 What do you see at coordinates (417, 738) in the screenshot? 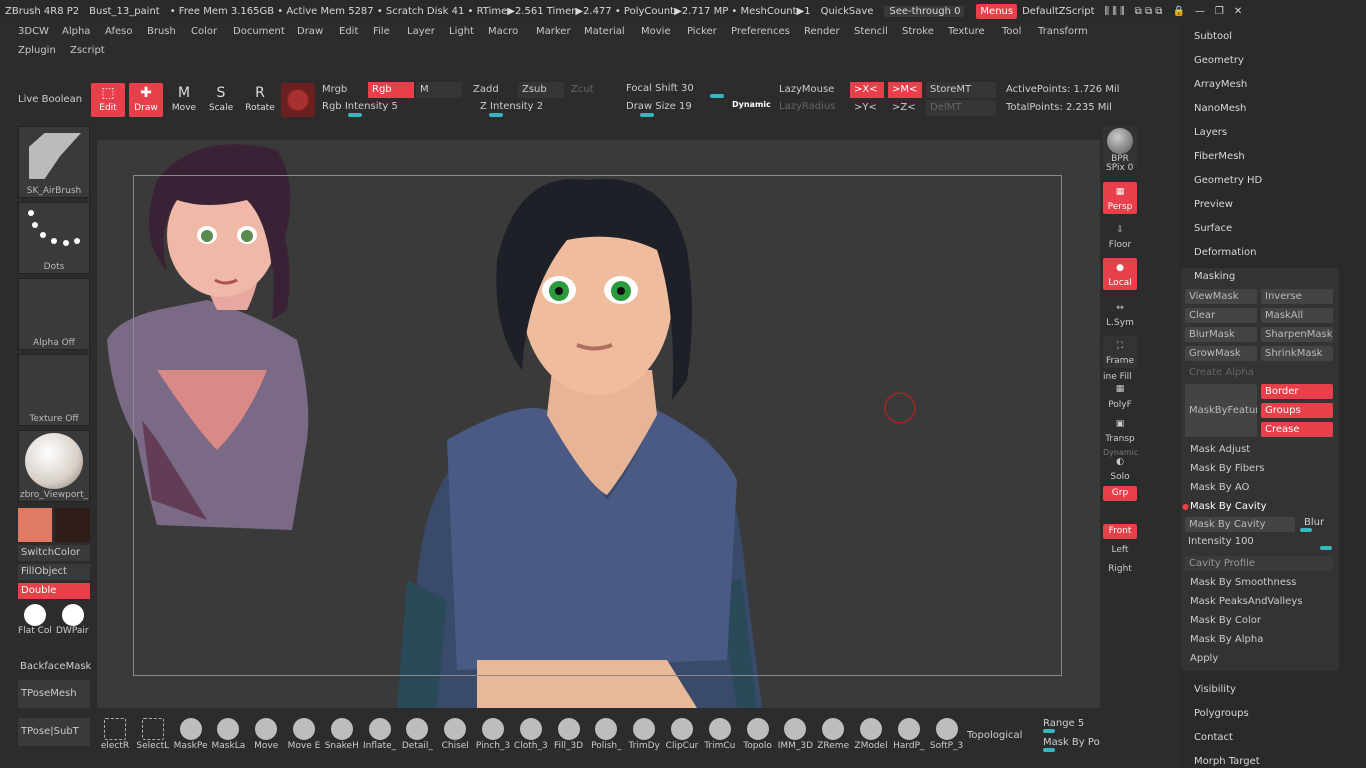
I see `brush-slot-8: Detail_` at bounding box center [417, 738].